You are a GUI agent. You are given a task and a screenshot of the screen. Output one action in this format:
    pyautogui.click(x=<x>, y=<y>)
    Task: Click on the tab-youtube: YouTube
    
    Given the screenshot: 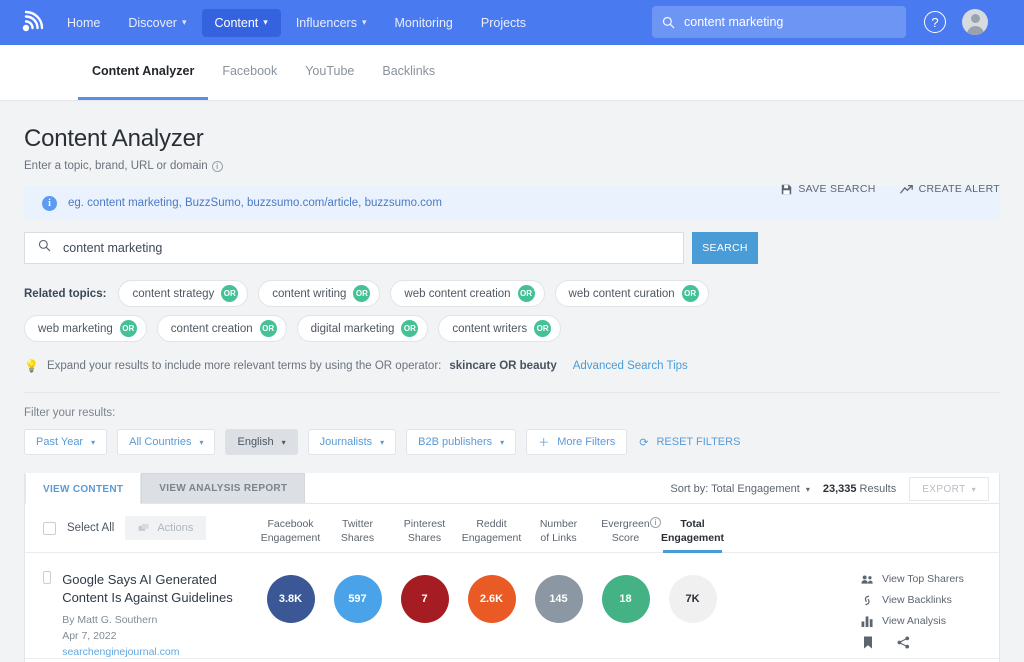 What is the action you would take?
    pyautogui.click(x=329, y=72)
    